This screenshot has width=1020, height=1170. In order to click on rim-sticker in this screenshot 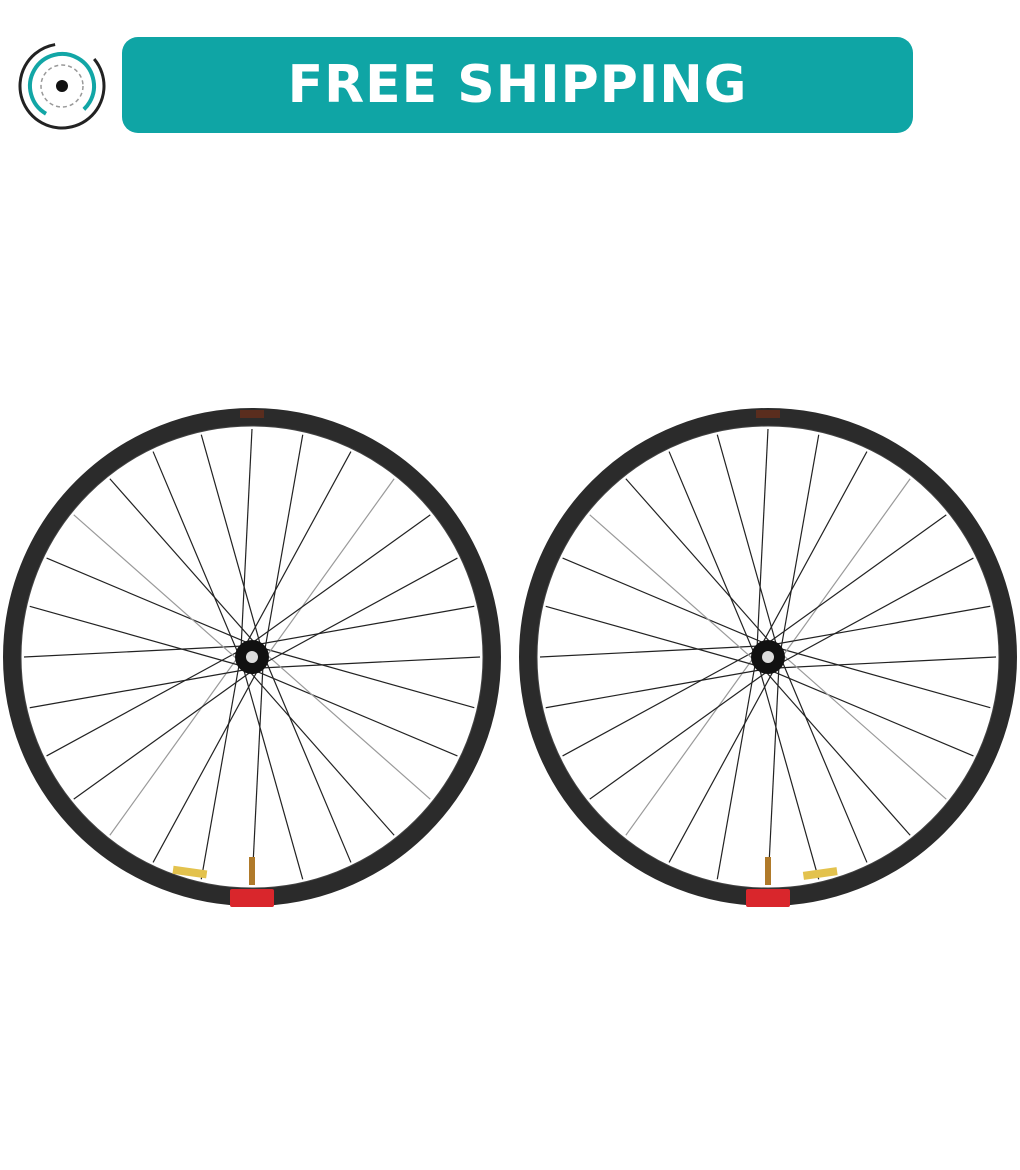, I will do `click(820, 873)`.